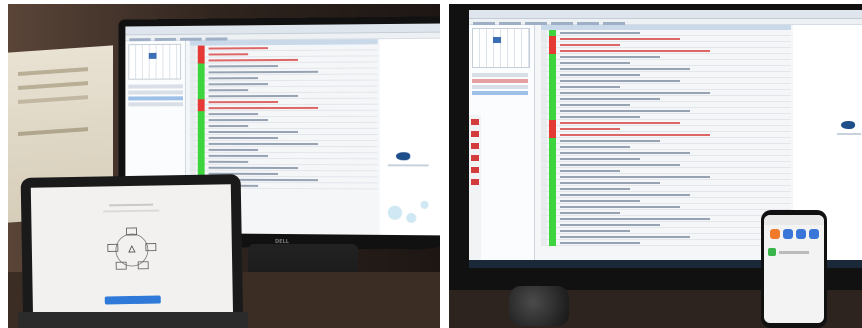 Image resolution: width=862 pixels, height=328 pixels. I want to click on tablet-subtitle-line, so click(131, 211).